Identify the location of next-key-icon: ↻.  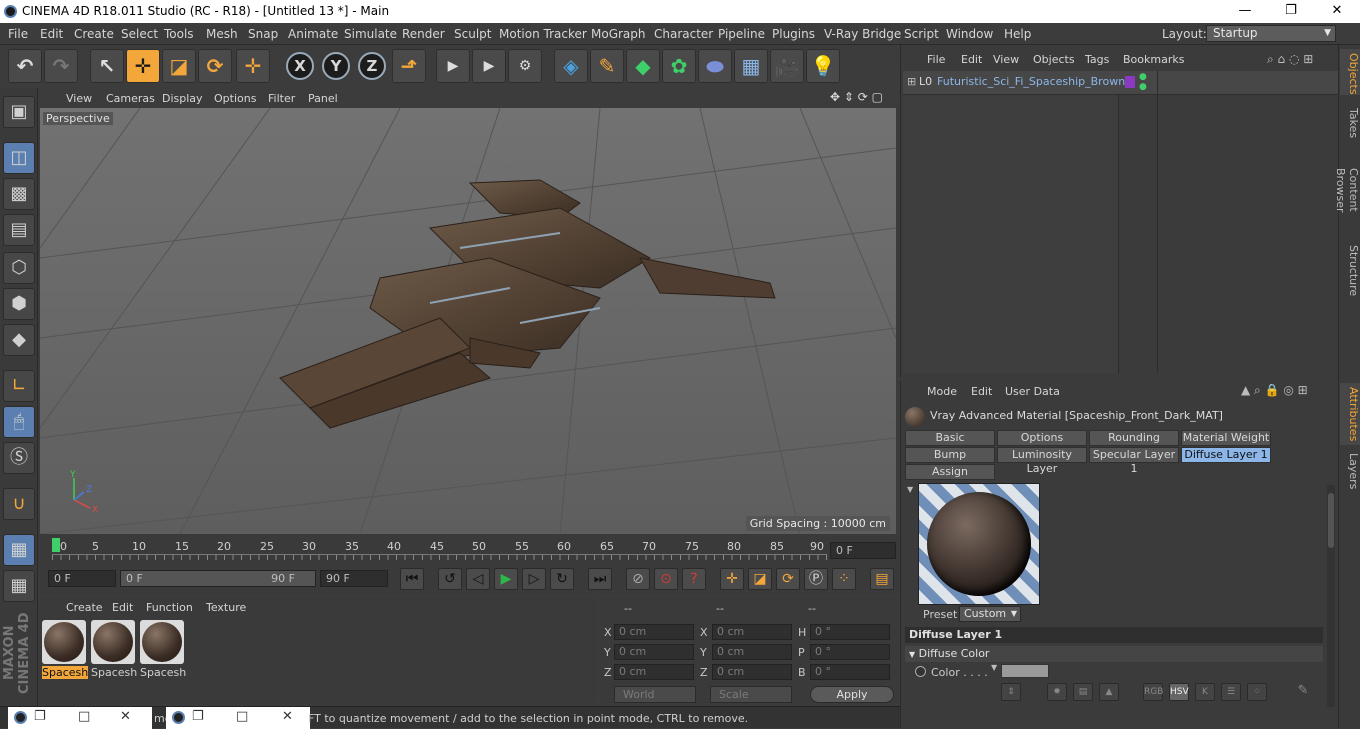
(562, 579).